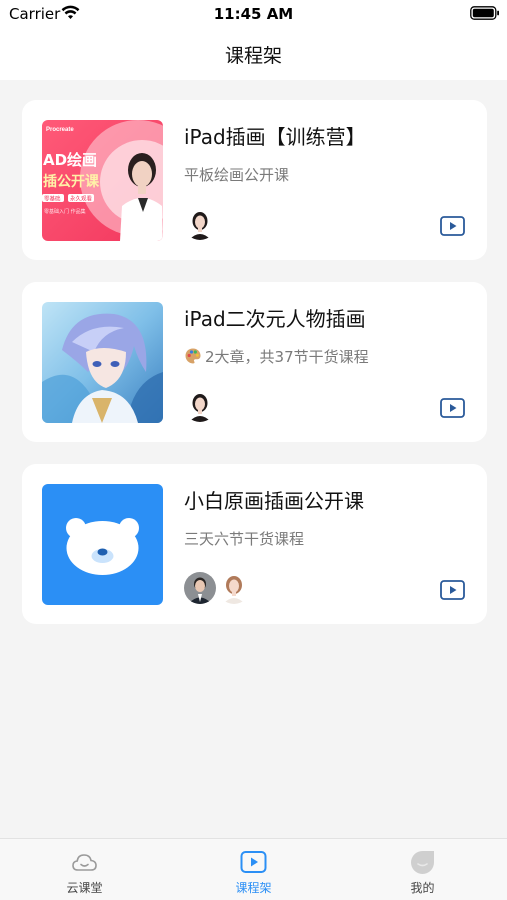  I want to click on tab-bar: 云课堂 课程架 我的, so click(253, 869).